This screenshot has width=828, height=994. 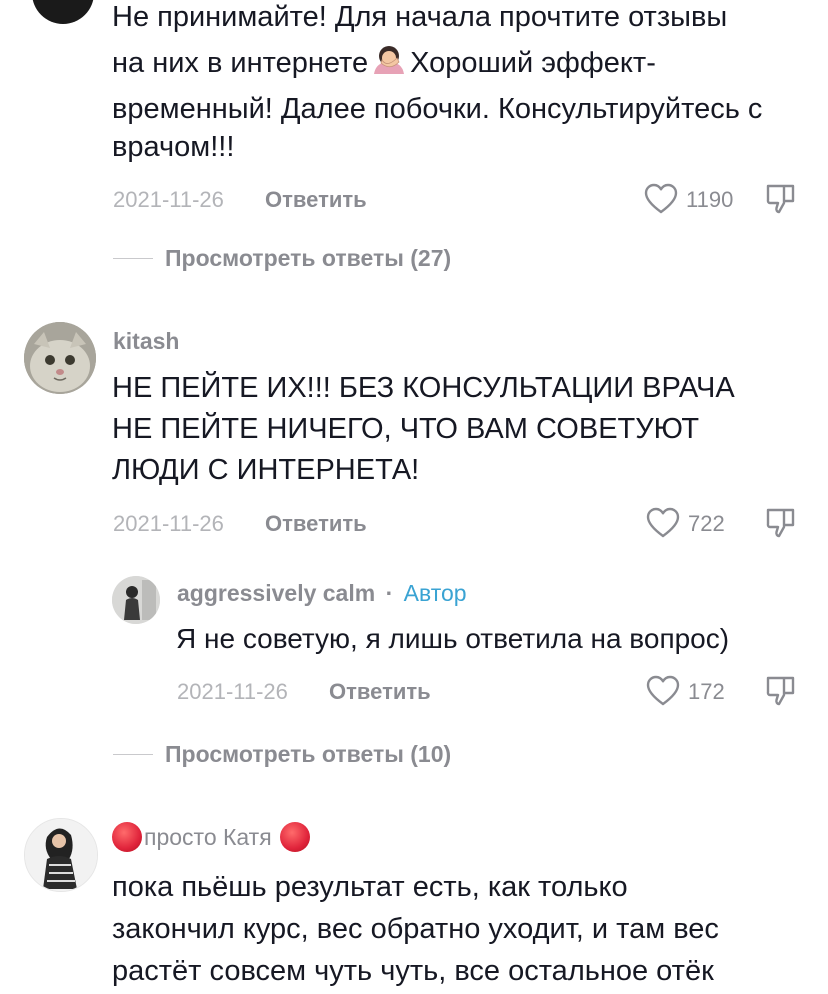 What do you see at coordinates (423, 388) in the screenshot?
I see `comment-text-line: НЕ ПЕЙТЕ ИХ!!! БЕЗ КОНСУЛЬТАЦИИ ВРАЧА` at bounding box center [423, 388].